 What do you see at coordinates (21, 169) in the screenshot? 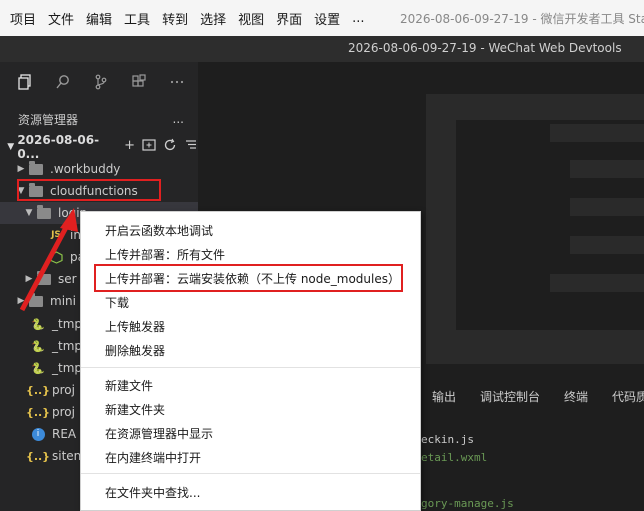
I see `chevron-right-icon: ▶` at bounding box center [21, 169].